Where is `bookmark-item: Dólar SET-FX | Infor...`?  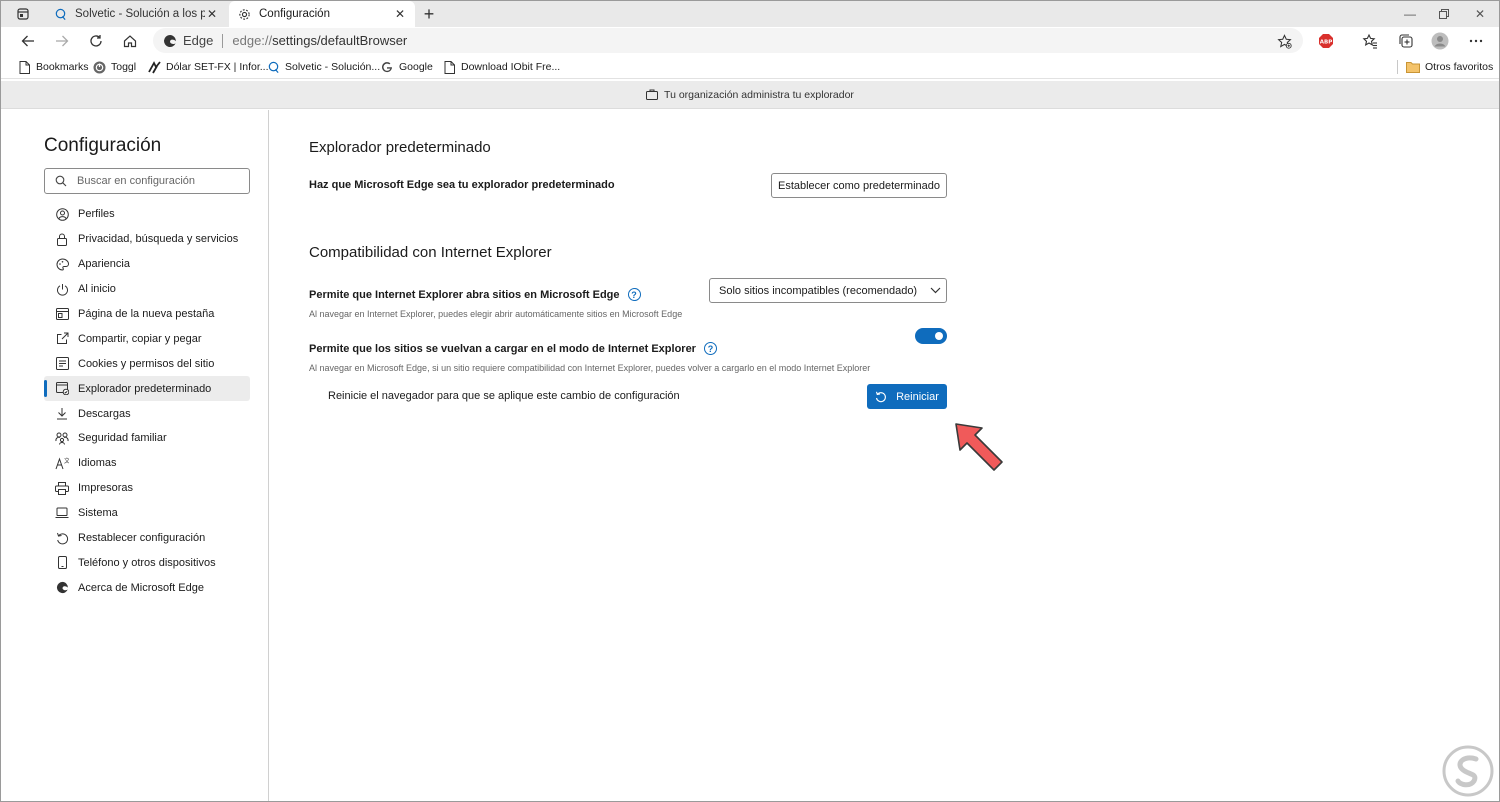 bookmark-item: Dólar SET-FX | Infor... is located at coordinates (208, 67).